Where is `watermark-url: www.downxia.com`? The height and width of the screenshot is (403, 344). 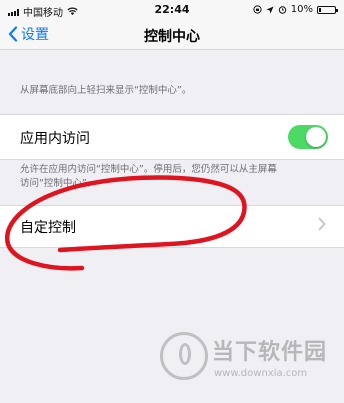 watermark-url: www.downxia.com is located at coordinates (261, 373).